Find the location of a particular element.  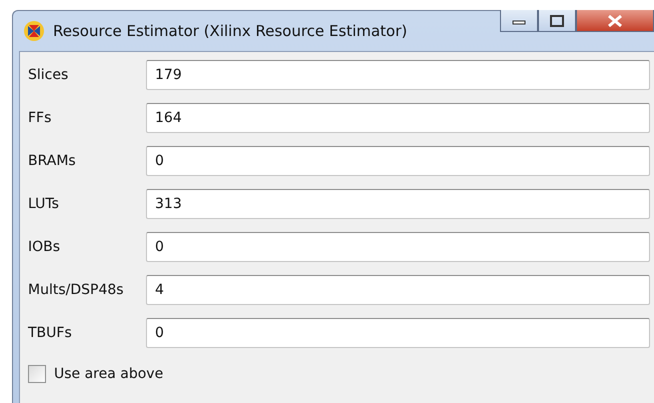

maximize-button is located at coordinates (557, 21).